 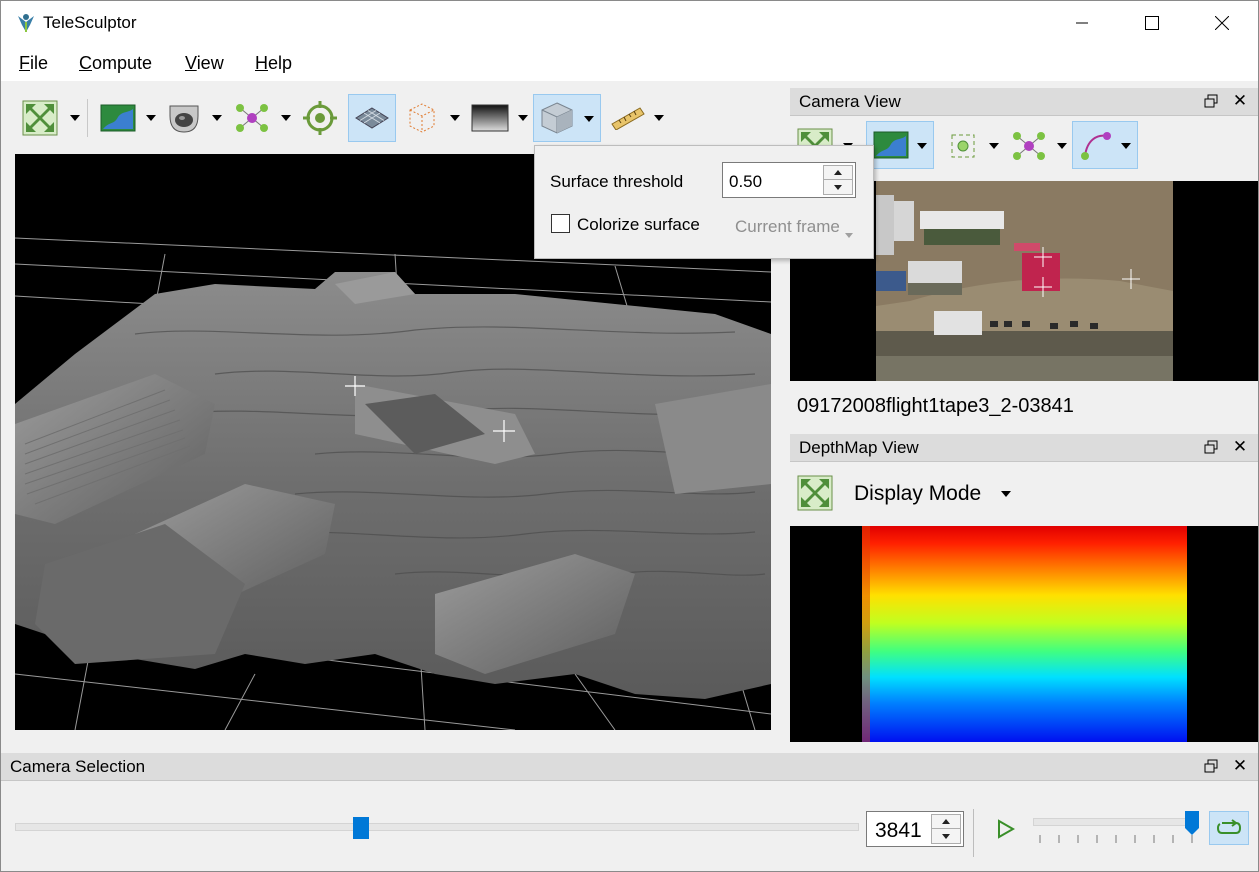 What do you see at coordinates (629, 63) in the screenshot?
I see `menu-bar: File Compute View Help` at bounding box center [629, 63].